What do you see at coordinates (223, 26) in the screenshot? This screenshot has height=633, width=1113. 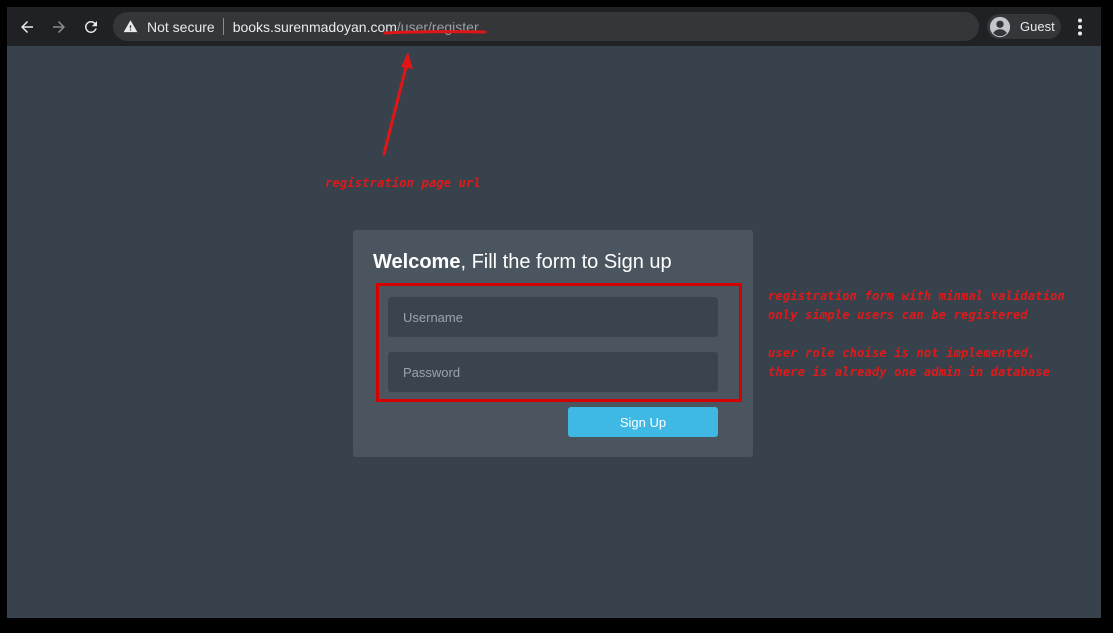 I see `omnibox-divider` at bounding box center [223, 26].